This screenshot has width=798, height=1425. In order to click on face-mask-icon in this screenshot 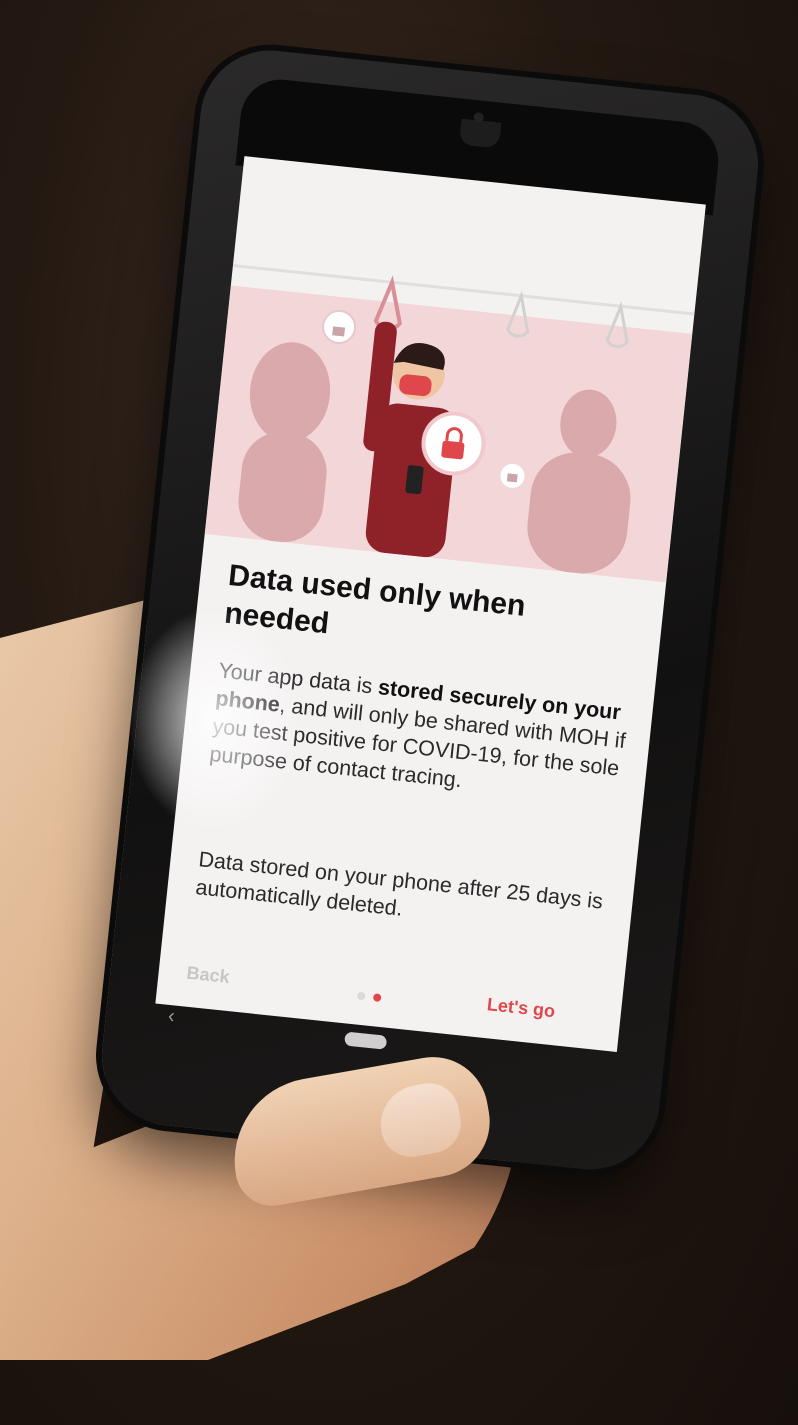, I will do `click(415, 385)`.